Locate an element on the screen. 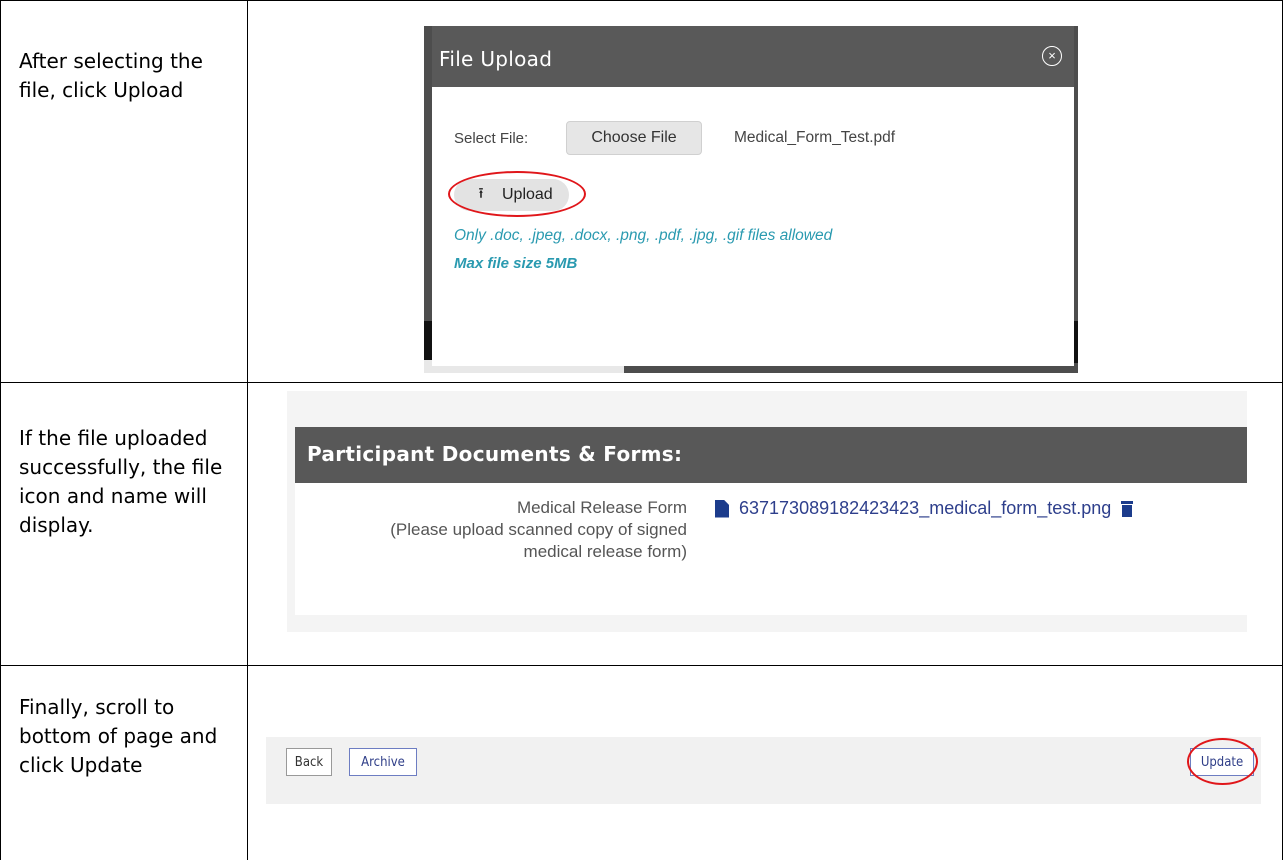 The width and height of the screenshot is (1283, 860). footer-buttons-screenshot: Back Archive Update is located at coordinates (763, 770).